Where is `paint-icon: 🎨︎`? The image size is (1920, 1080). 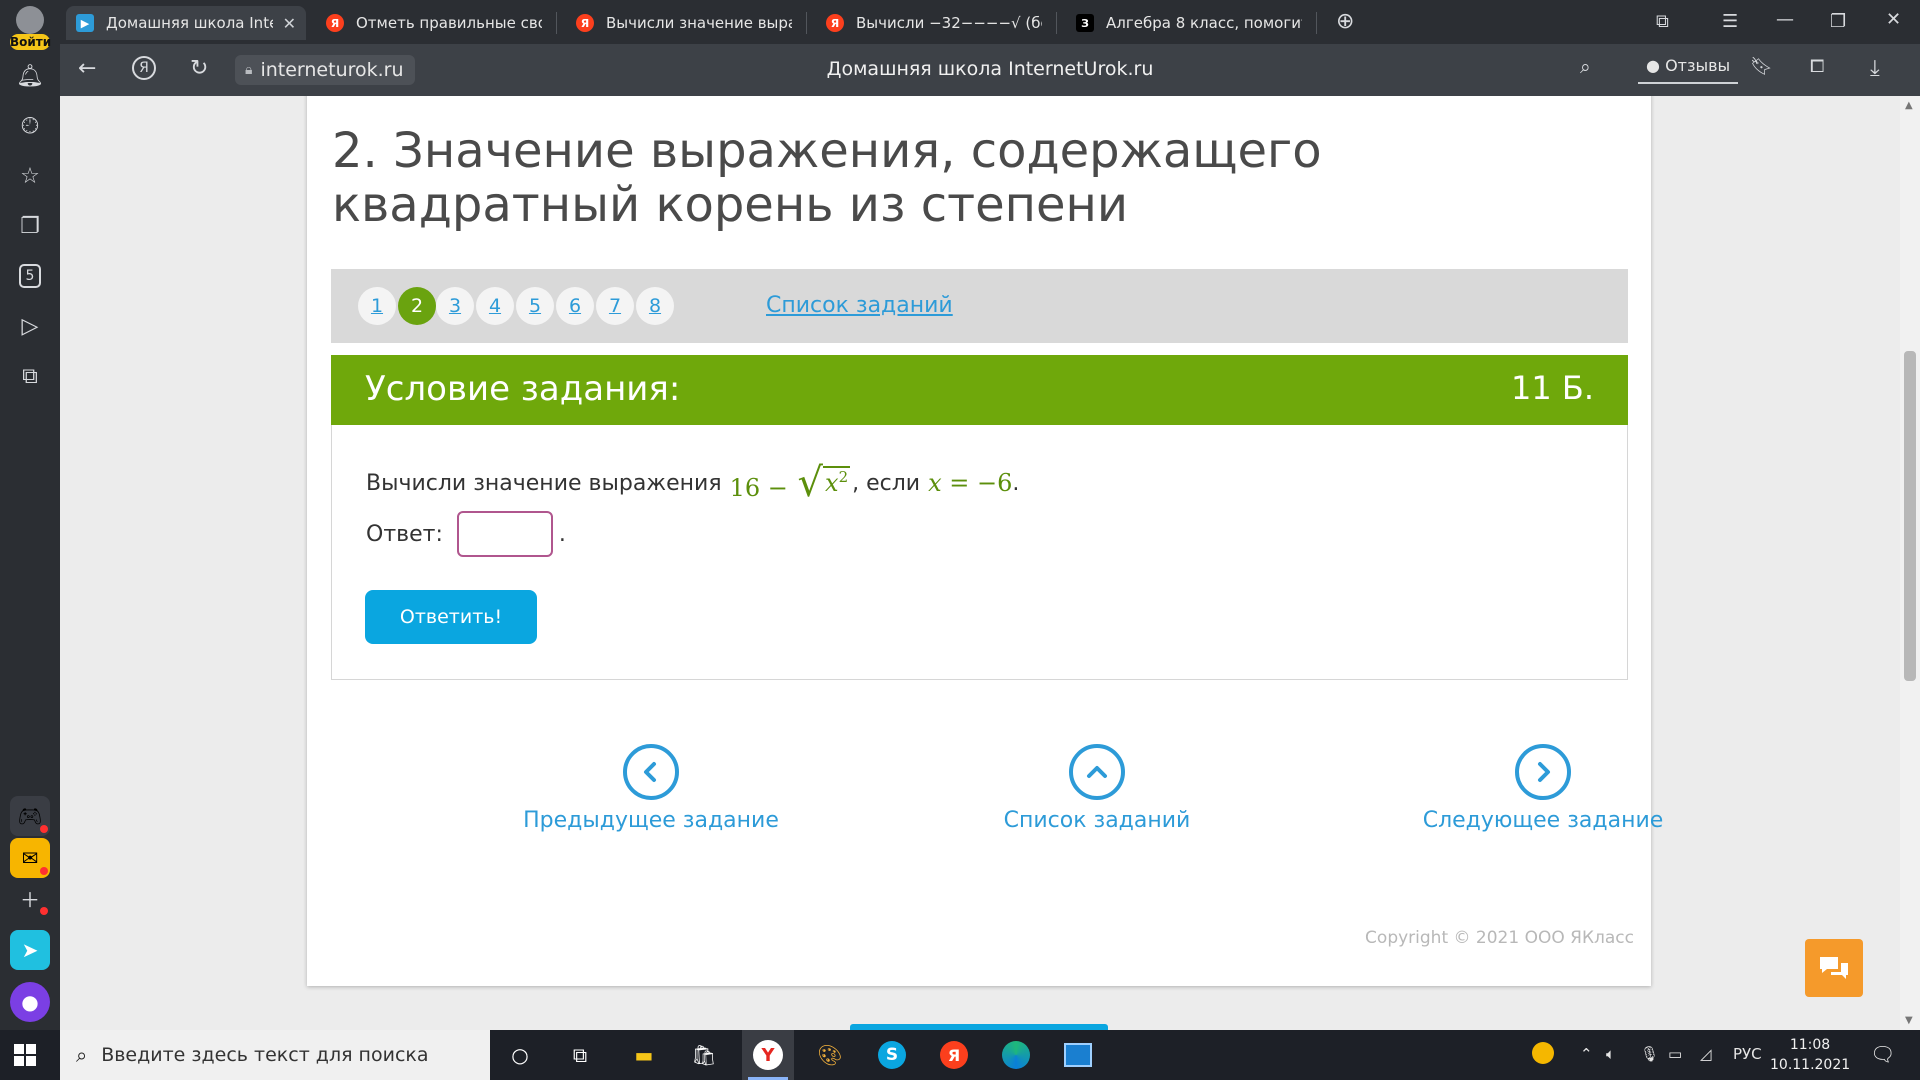 paint-icon: 🎨︎ is located at coordinates (830, 1055).